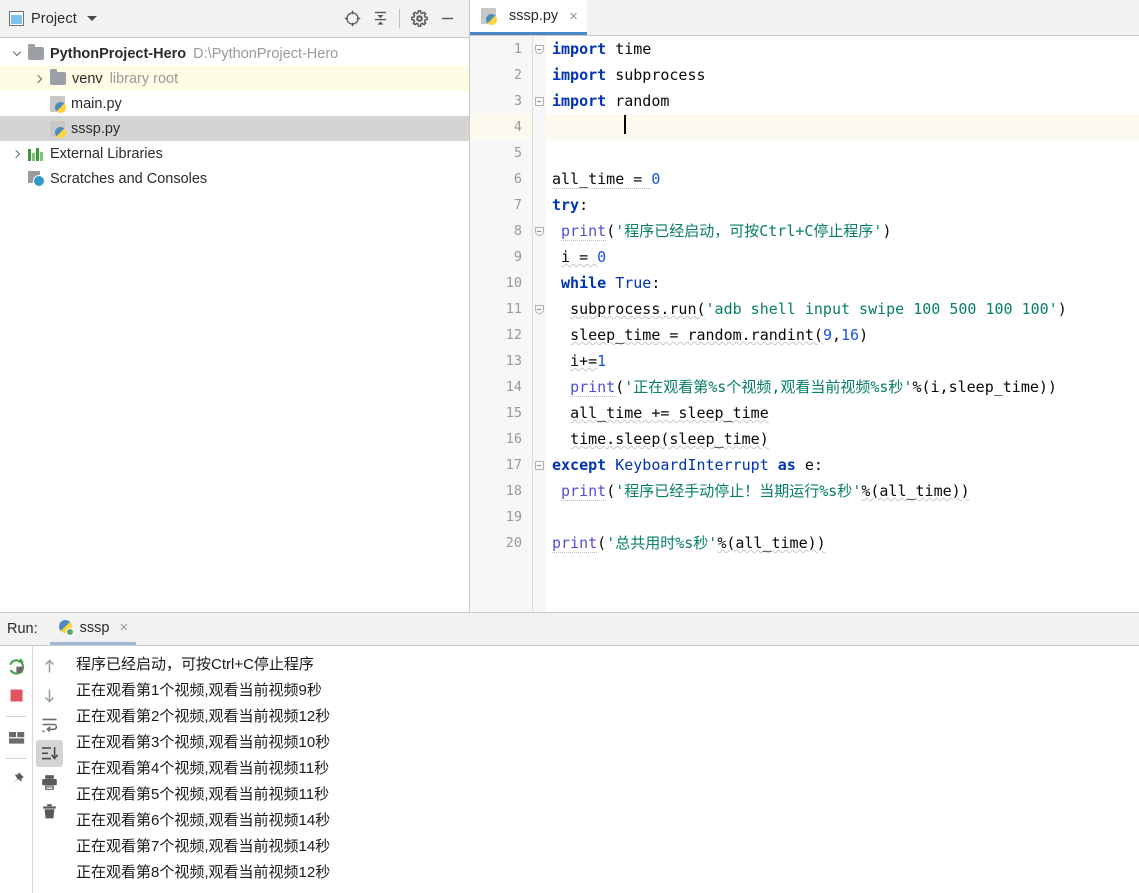 The width and height of the screenshot is (1139, 893). Describe the element at coordinates (842, 335) in the screenshot. I see `code-line-12: sleep_time = random.randint(9,16)` at that location.